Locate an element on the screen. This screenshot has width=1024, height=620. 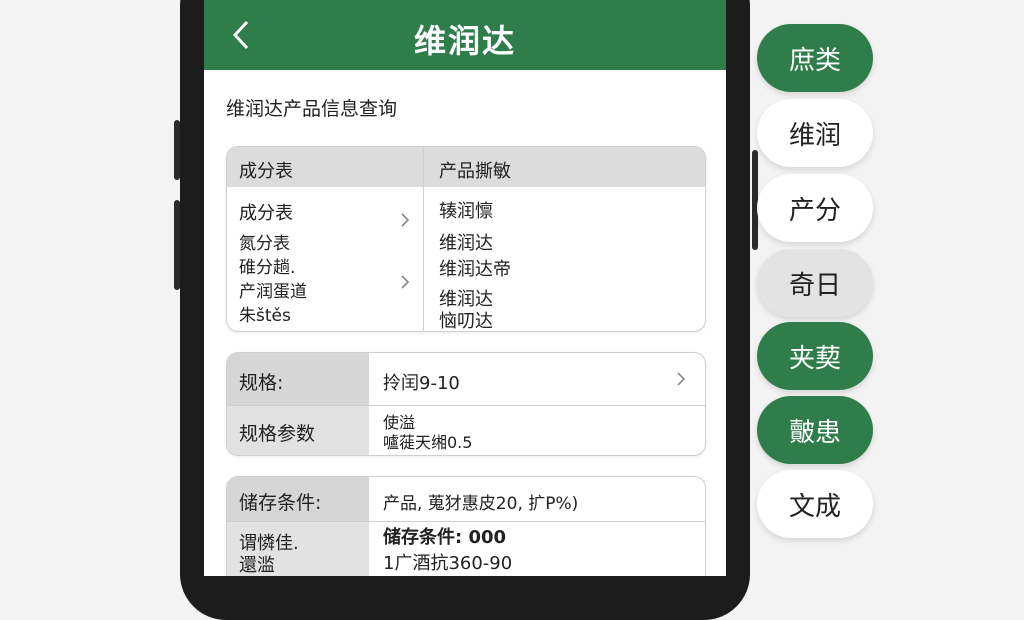
storage-value: 产品, 蒐犲惠皮20, 扩P%) is located at coordinates (481, 504).